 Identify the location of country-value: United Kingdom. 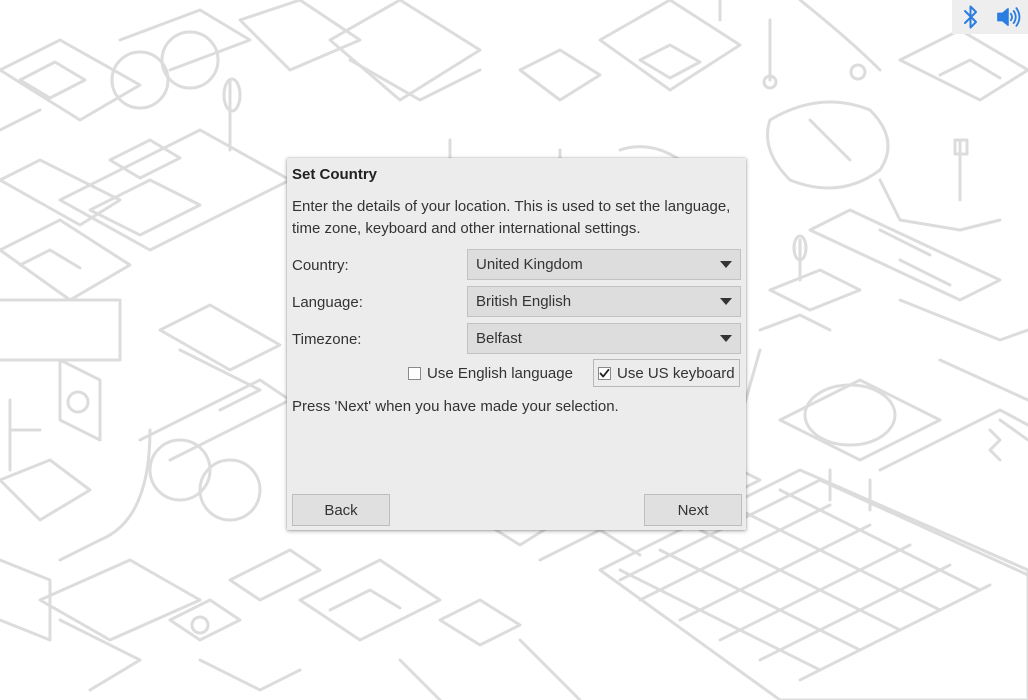
(529, 264).